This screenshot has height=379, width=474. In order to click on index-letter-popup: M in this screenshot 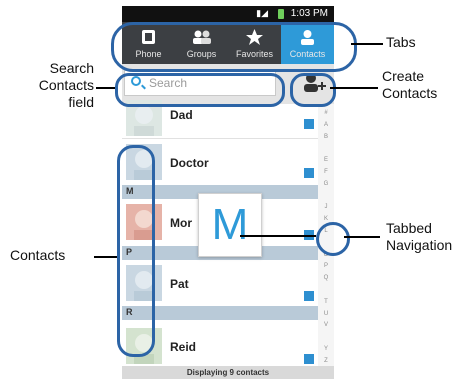, I will do `click(230, 225)`.